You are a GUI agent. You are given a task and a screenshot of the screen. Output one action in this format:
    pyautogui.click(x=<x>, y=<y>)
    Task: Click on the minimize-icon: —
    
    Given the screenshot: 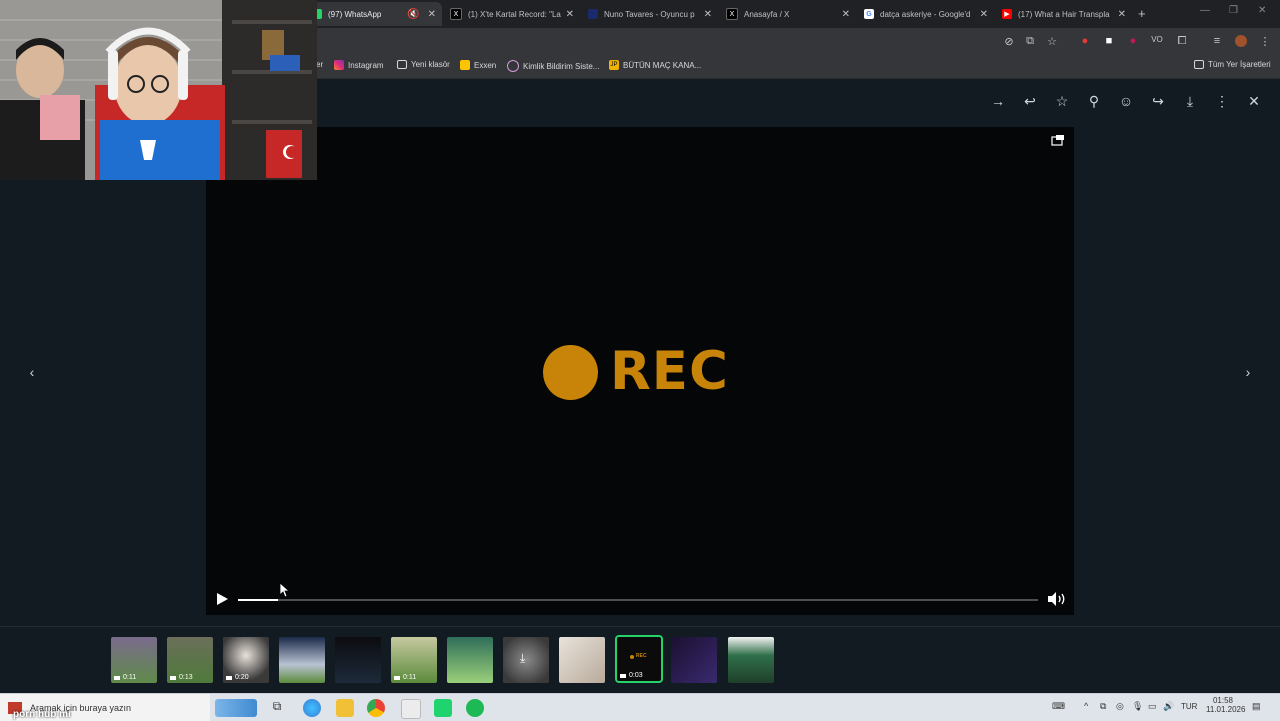 What is the action you would take?
    pyautogui.click(x=1205, y=10)
    